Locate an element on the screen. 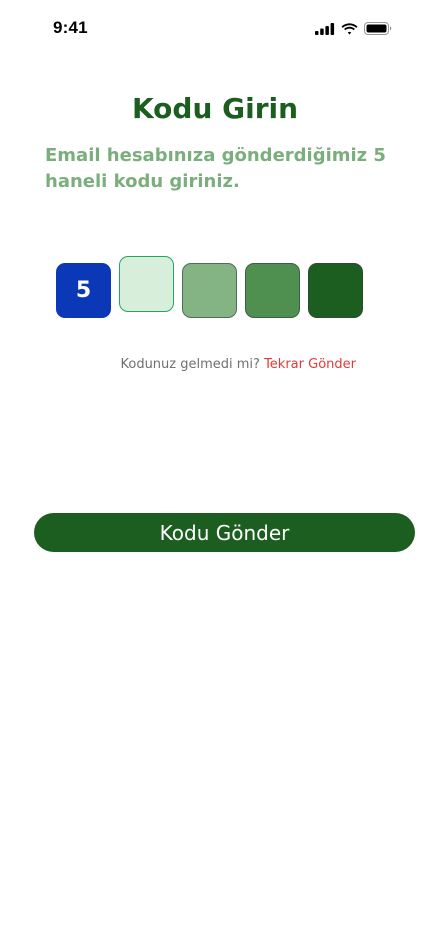  status-bar: 9:41 is located at coordinates (215, 27).